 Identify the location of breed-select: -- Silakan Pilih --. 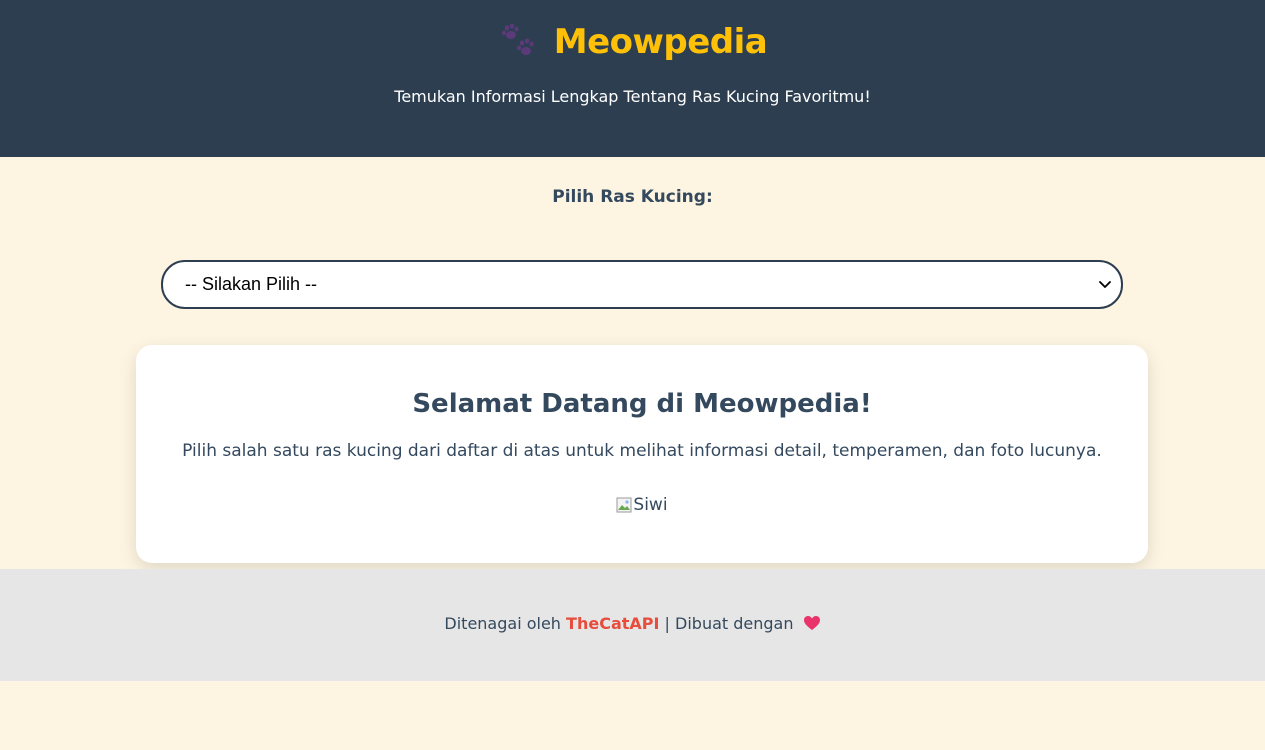
(642, 284).